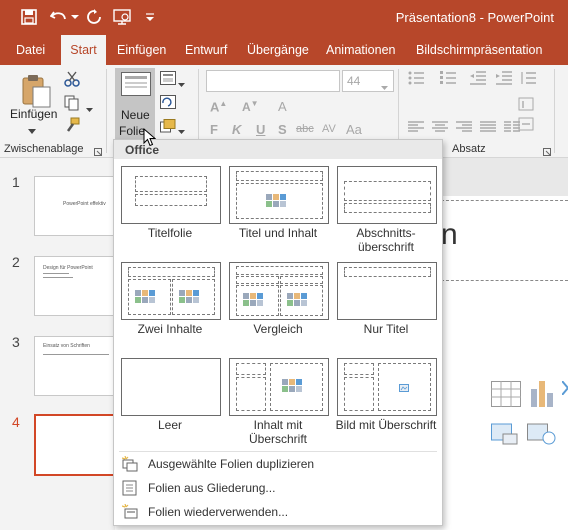  I want to click on layout-titelfolie-label: Titelfolie, so click(170, 233).